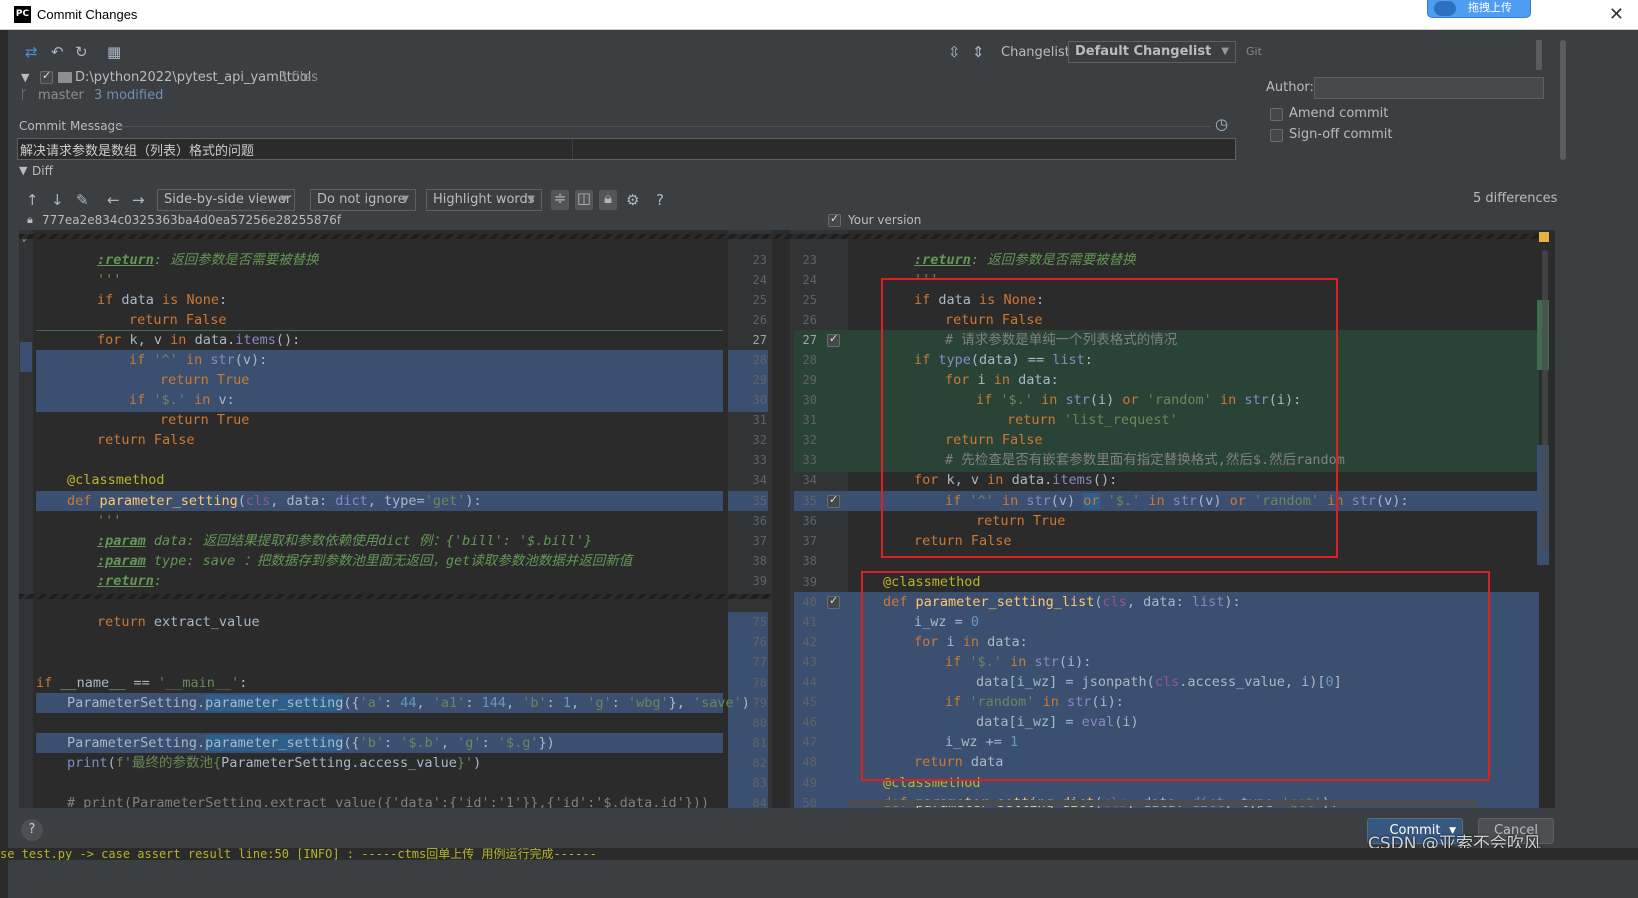  I want to click on scrollbar-thumb-top, so click(1539, 55).